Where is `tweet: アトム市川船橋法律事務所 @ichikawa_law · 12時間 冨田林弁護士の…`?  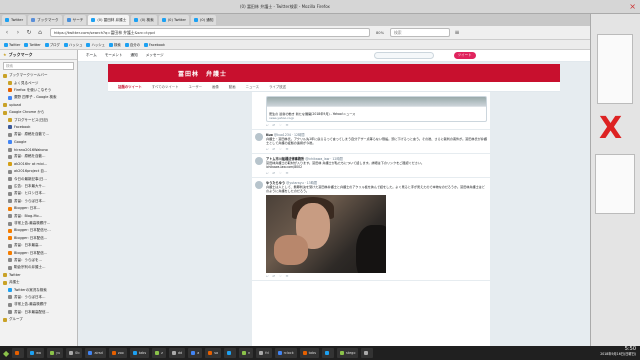
tweet: アトム市川船橋法律事務所 @ichikawa_law · 12時間 冨田林弁護士の… is located at coordinates (371, 166).